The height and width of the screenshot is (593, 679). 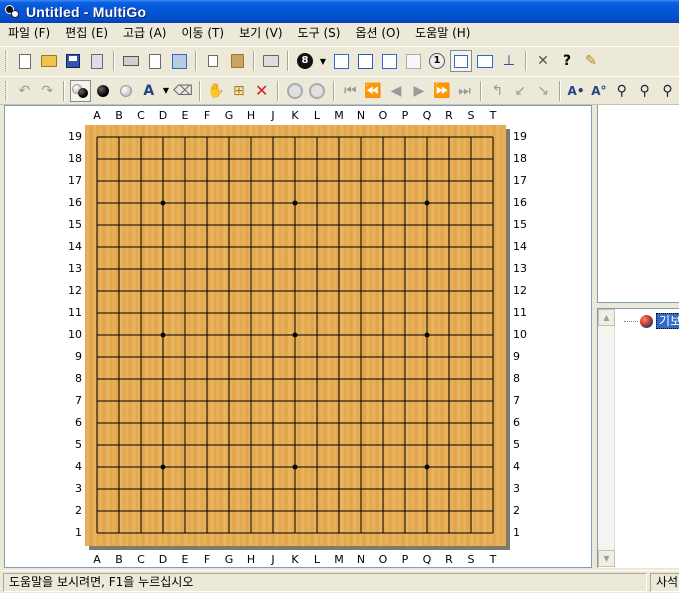 What do you see at coordinates (237, 61) in the screenshot?
I see `paste-button` at bounding box center [237, 61].